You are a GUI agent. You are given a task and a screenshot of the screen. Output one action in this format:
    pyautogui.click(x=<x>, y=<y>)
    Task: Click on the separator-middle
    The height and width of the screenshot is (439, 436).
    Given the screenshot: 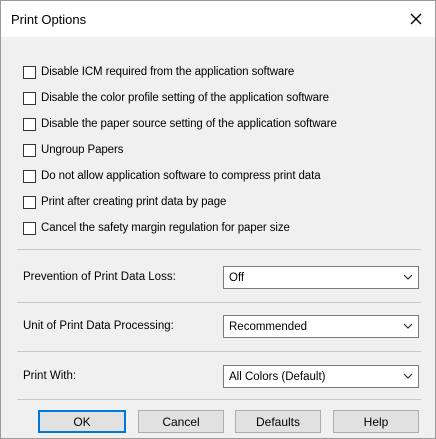 What is the action you would take?
    pyautogui.click(x=219, y=302)
    